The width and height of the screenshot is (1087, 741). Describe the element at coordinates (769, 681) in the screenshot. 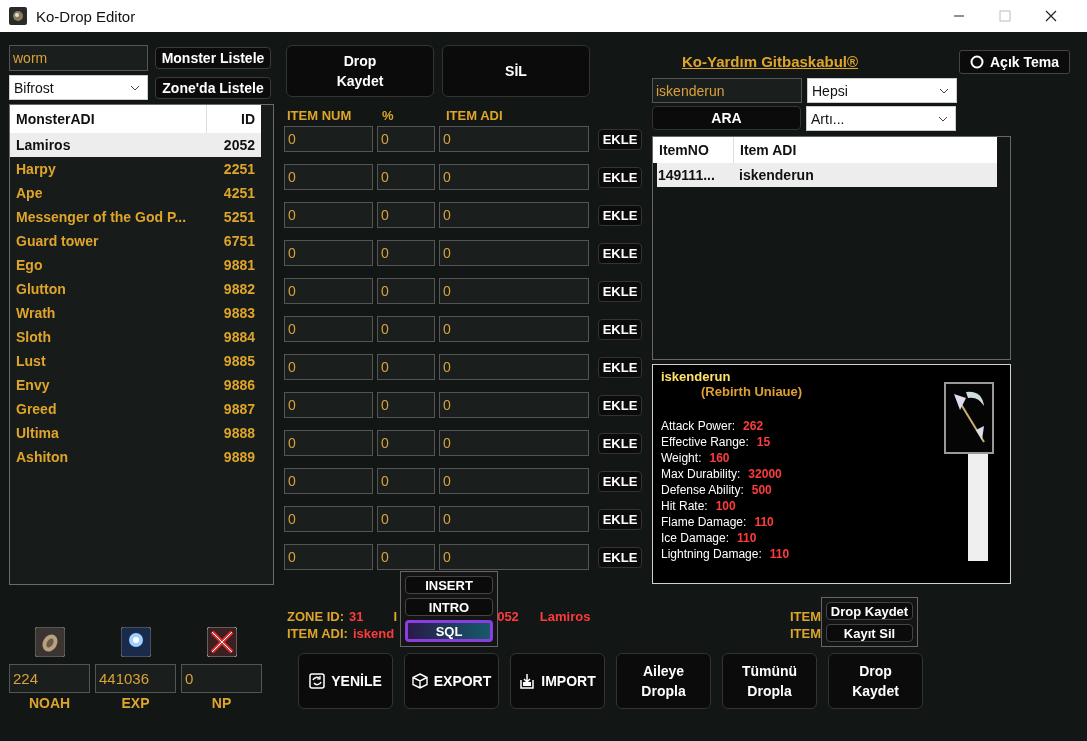

I see `action-button: Tümünü Dropla` at that location.